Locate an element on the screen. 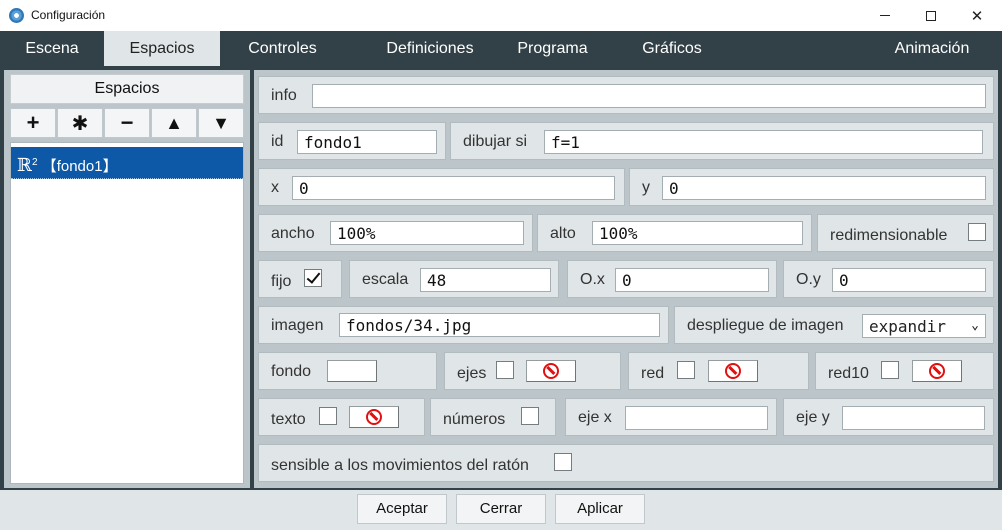  grid10-checkbox is located at coordinates (890, 370).